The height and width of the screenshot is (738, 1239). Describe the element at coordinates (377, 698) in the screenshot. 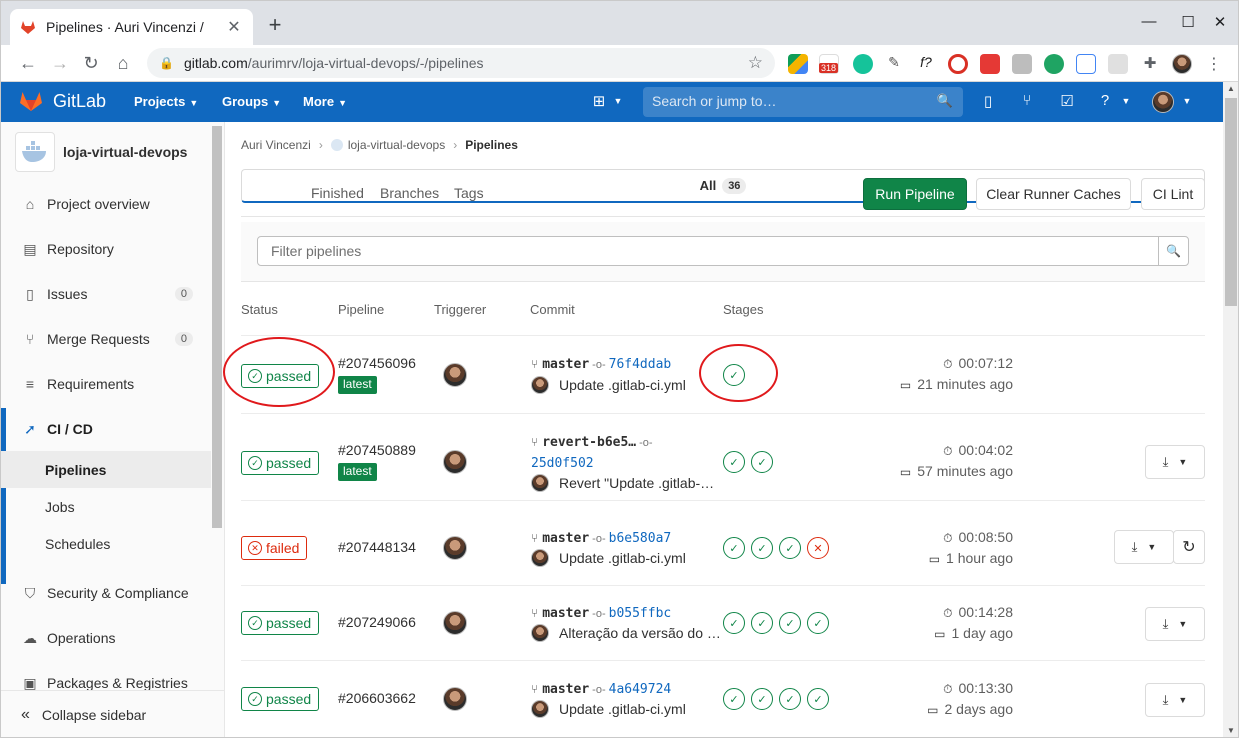

I see `pipeline-id-link: #206603662` at that location.